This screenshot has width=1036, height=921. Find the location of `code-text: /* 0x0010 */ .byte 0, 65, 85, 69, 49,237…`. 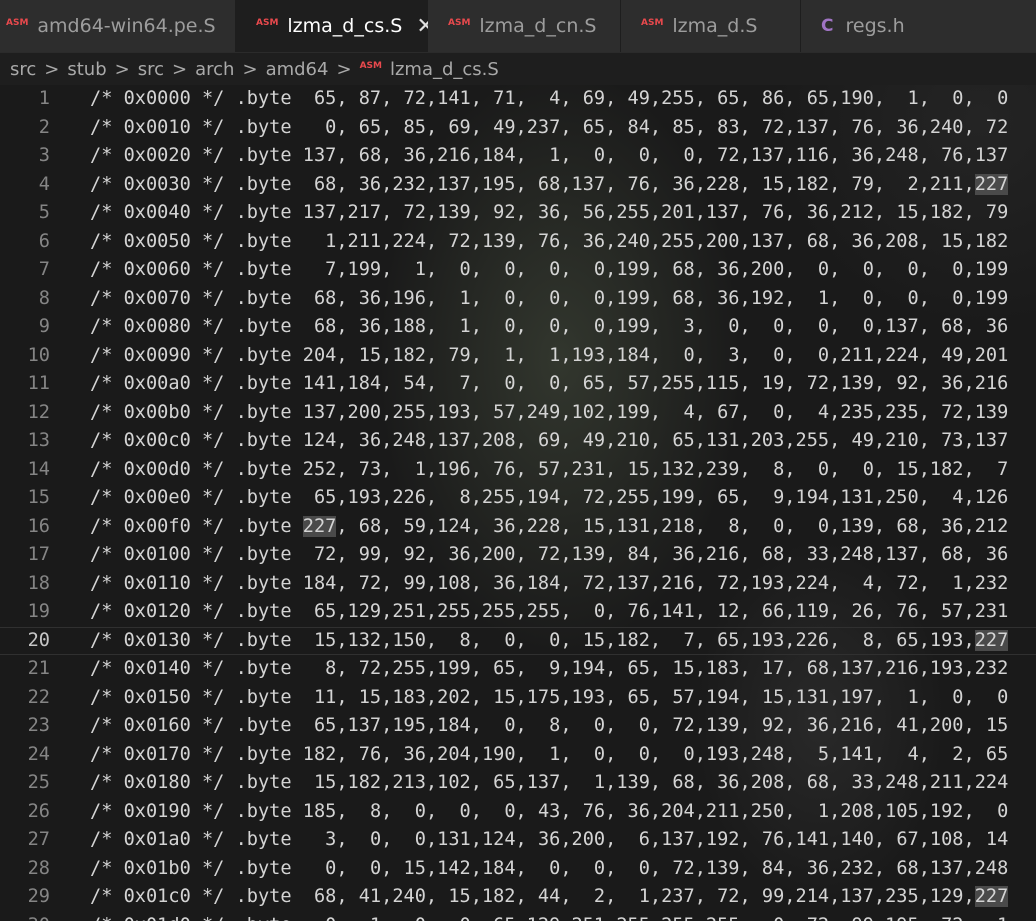

code-text: /* 0x0010 */ .byte 0, 65, 85, 69, 49,237… is located at coordinates (549, 127).